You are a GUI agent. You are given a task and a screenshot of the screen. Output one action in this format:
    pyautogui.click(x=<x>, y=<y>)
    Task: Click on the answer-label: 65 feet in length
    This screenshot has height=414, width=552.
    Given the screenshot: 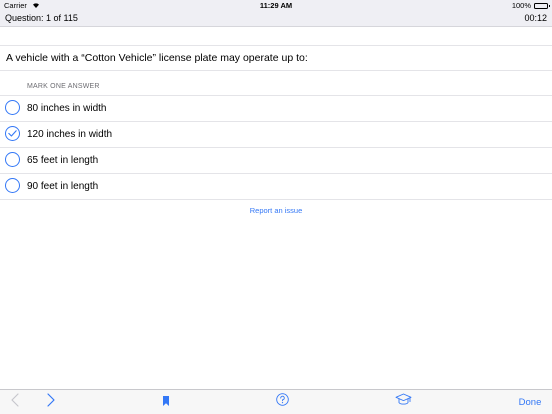 What is the action you would take?
    pyautogui.click(x=63, y=160)
    